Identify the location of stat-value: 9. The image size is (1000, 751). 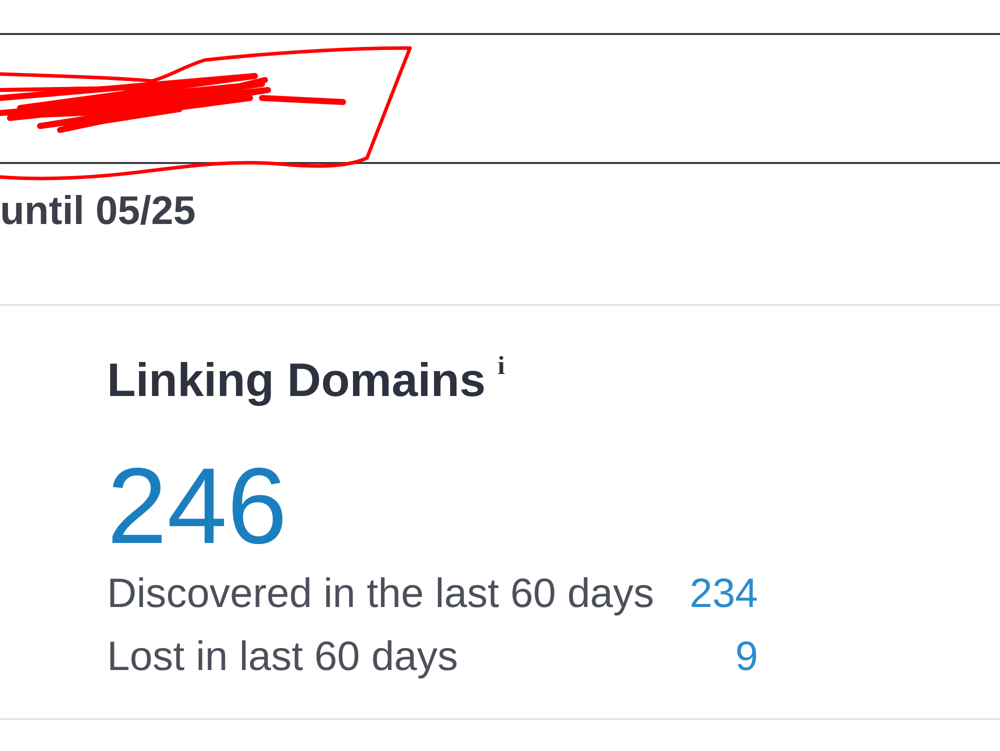
(746, 656).